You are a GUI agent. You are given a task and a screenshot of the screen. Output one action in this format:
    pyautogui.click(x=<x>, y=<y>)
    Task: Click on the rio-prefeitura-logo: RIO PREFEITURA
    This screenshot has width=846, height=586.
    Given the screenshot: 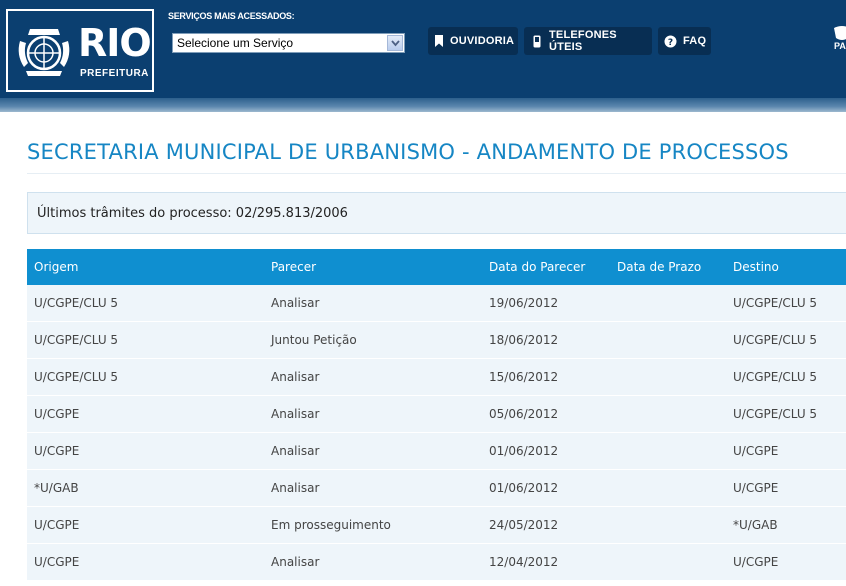 What is the action you would take?
    pyautogui.click(x=80, y=50)
    